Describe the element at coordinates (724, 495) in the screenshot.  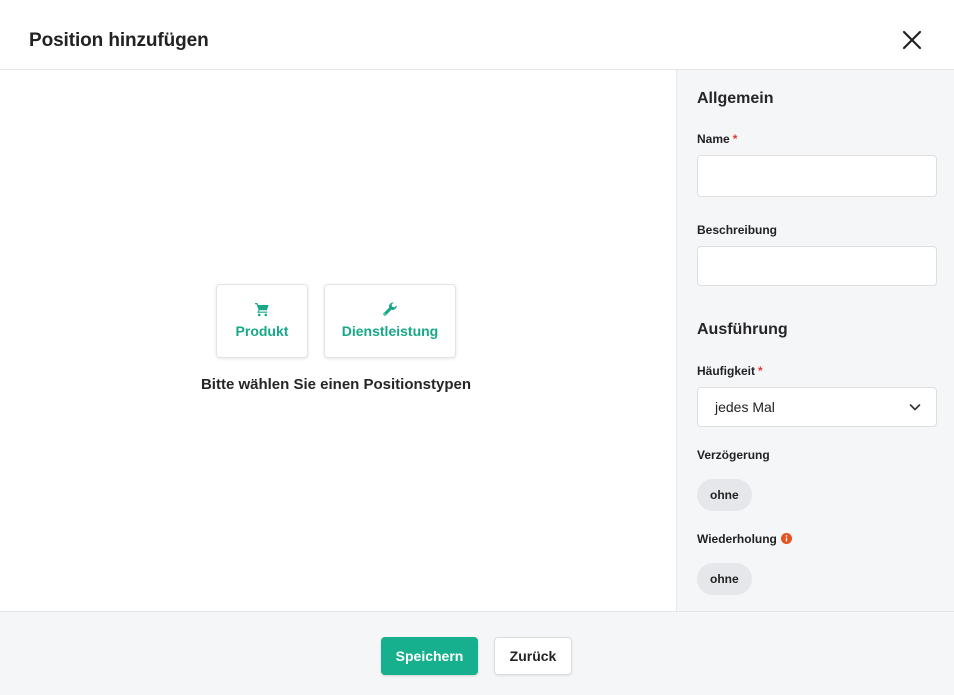
I see `delay-chip: ohne` at that location.